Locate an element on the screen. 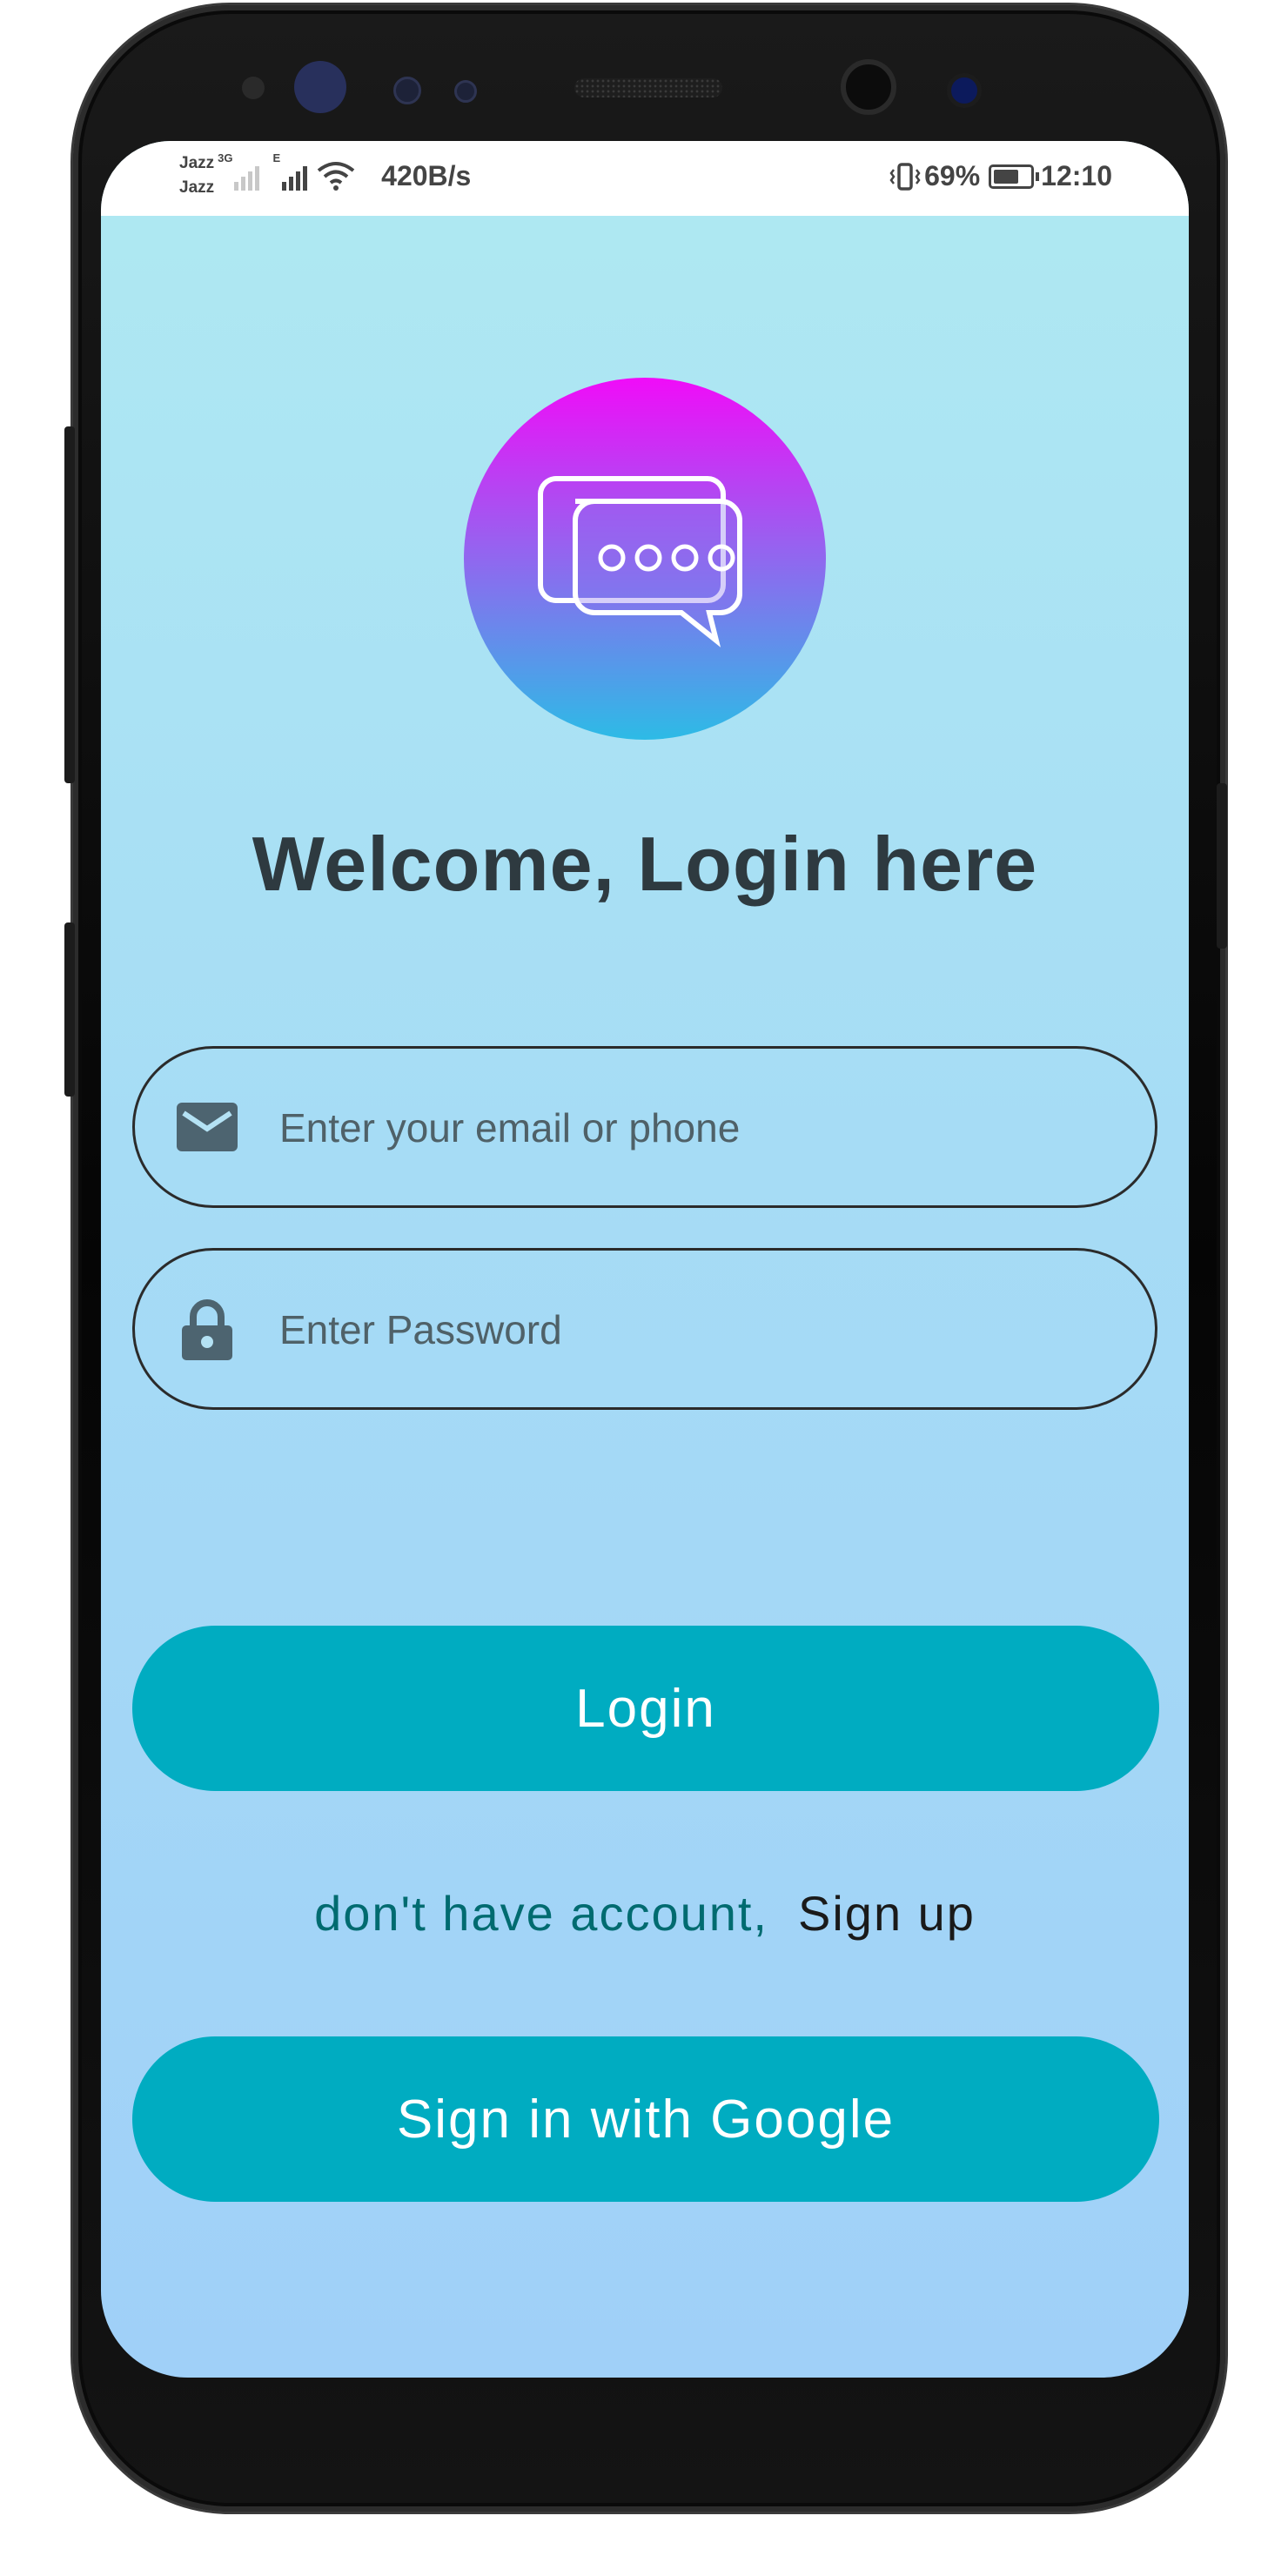 The height and width of the screenshot is (2576, 1288). page-title: Welcome, Login here is located at coordinates (645, 864).